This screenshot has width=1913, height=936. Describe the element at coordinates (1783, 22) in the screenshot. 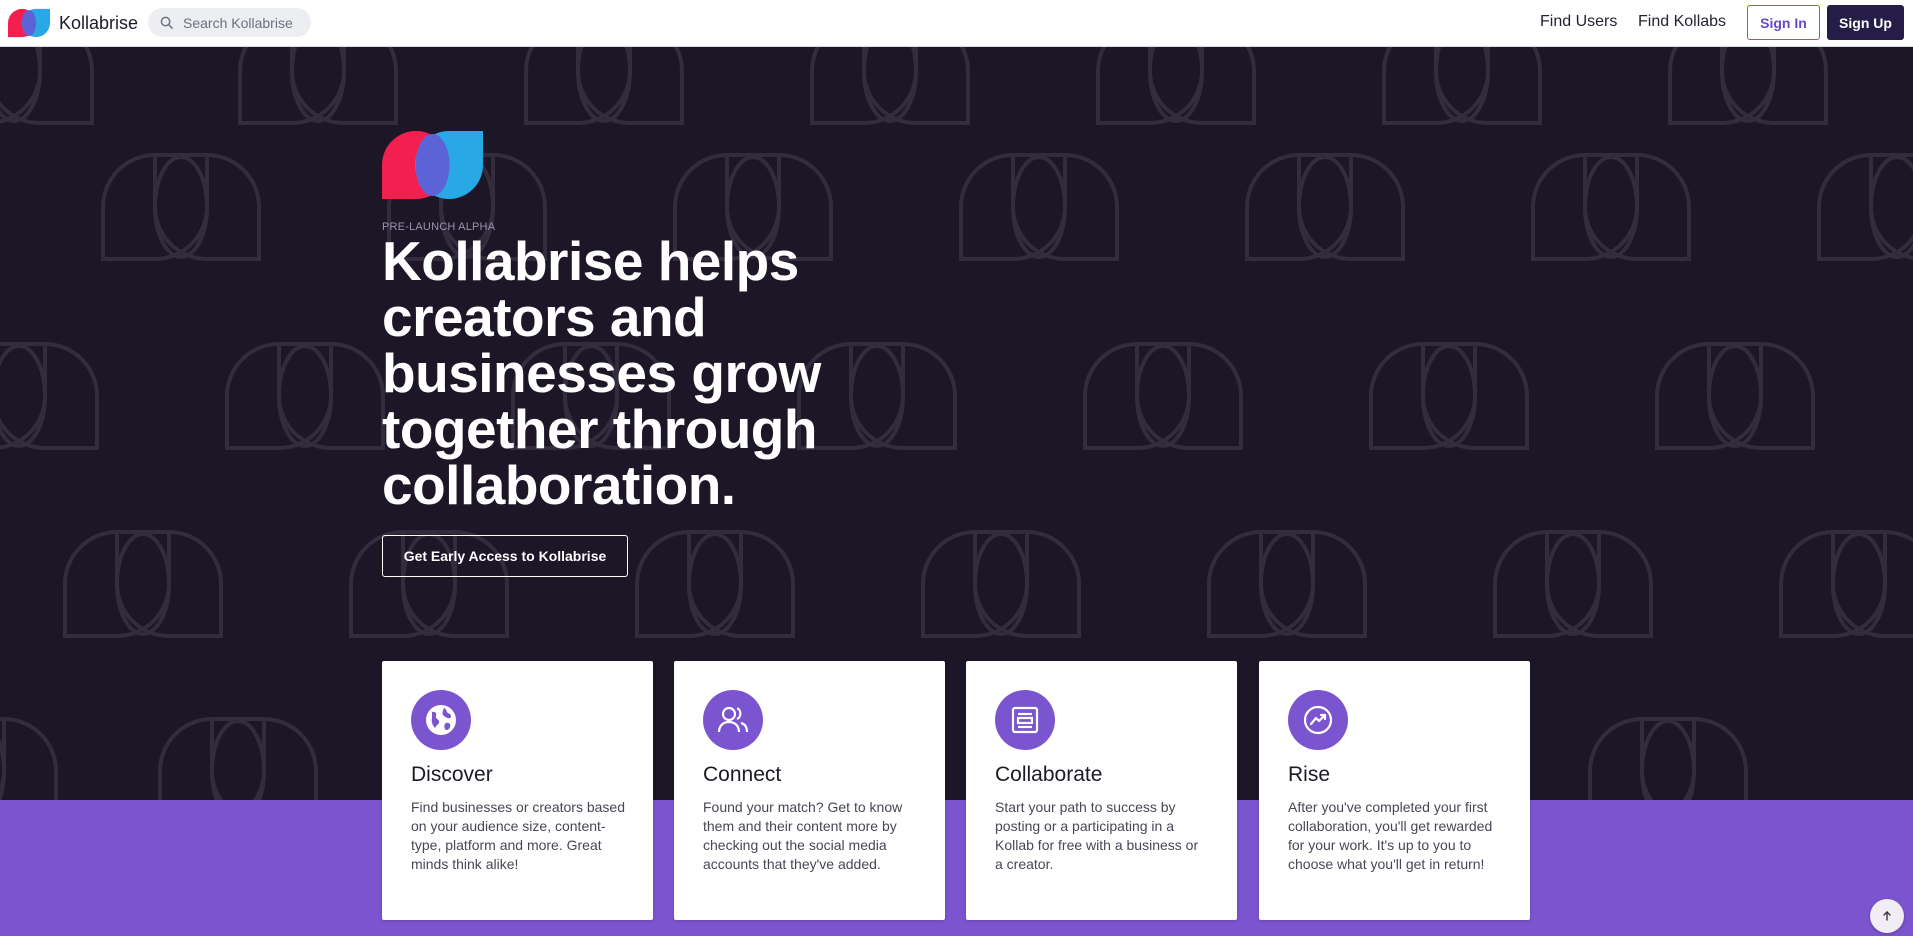

I see `sign-in-button: Sign In` at that location.